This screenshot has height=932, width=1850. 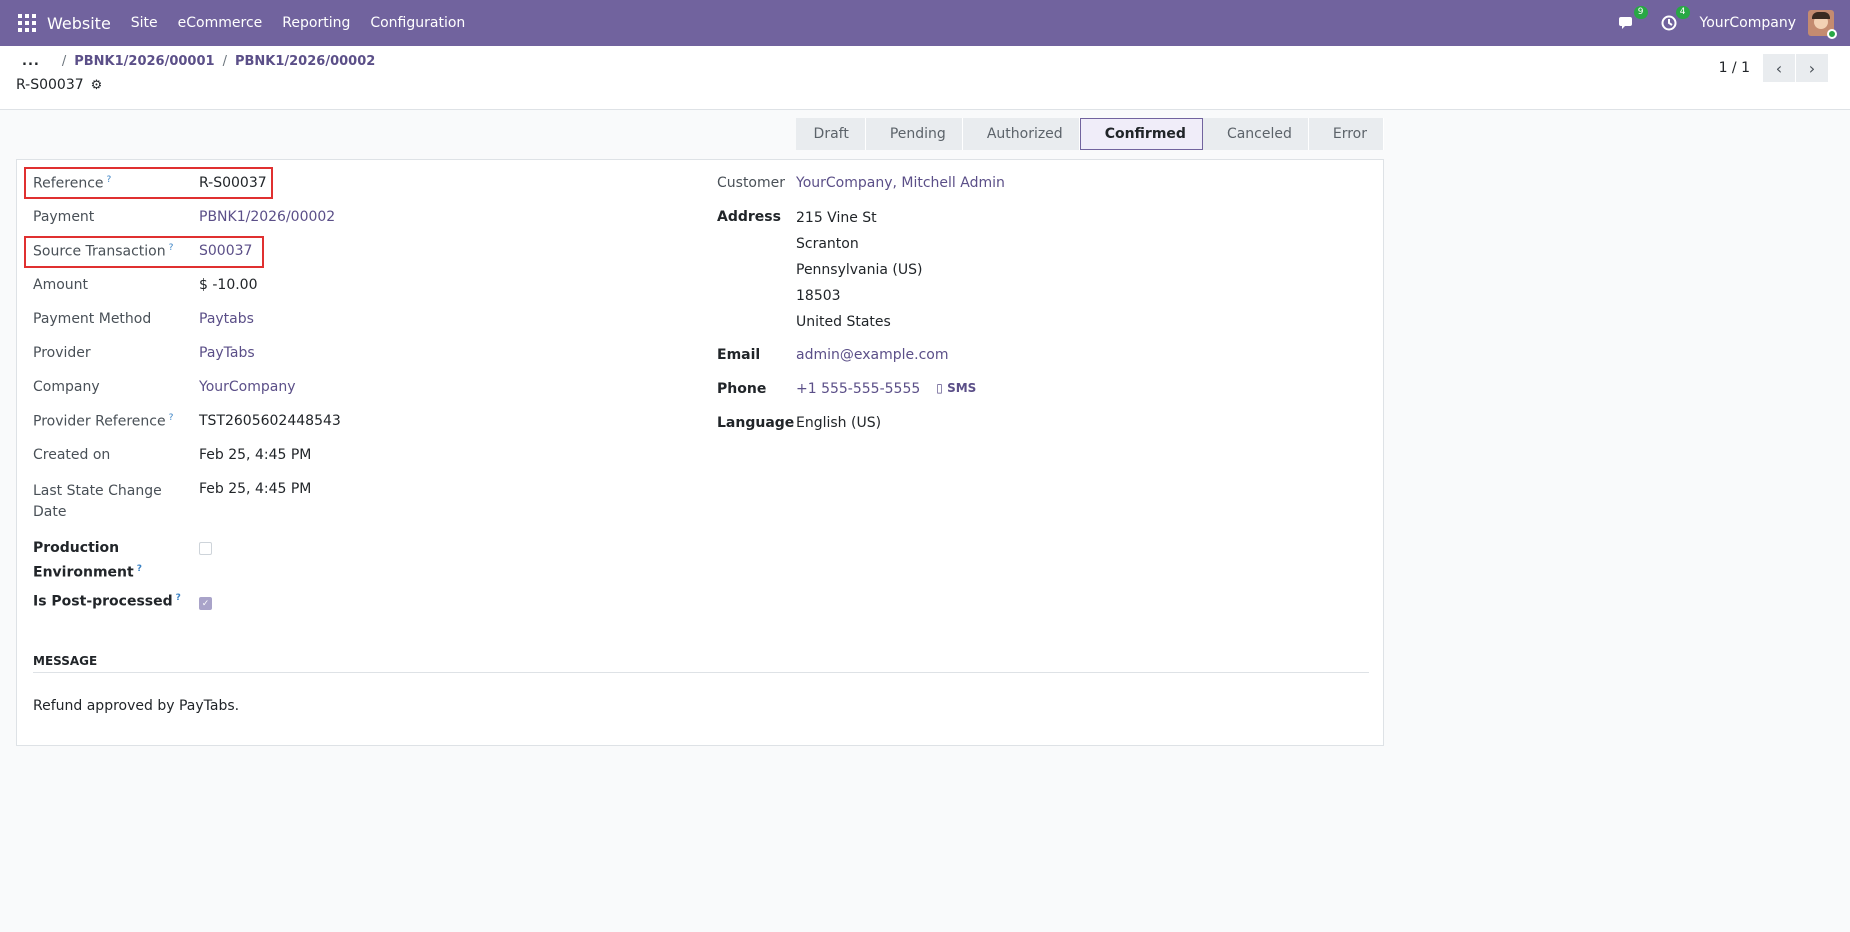 I want to click on field-production-environment: Production Environment?, so click(x=122, y=561).